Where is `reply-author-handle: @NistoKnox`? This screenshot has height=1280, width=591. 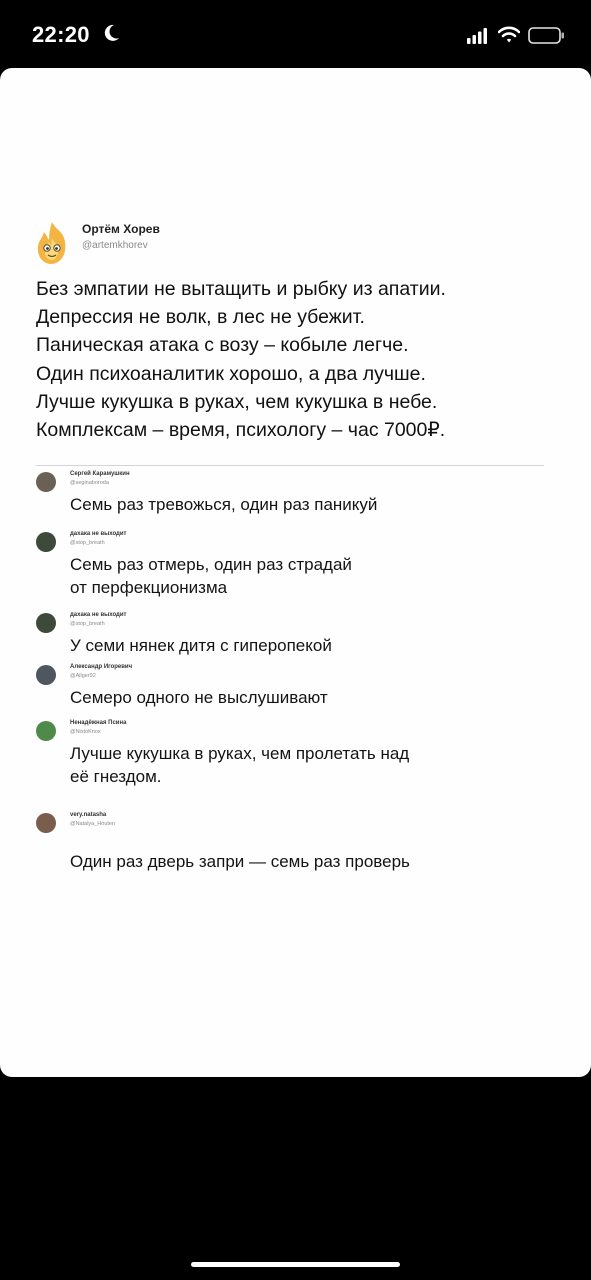 reply-author-handle: @NistoKnox is located at coordinates (85, 732).